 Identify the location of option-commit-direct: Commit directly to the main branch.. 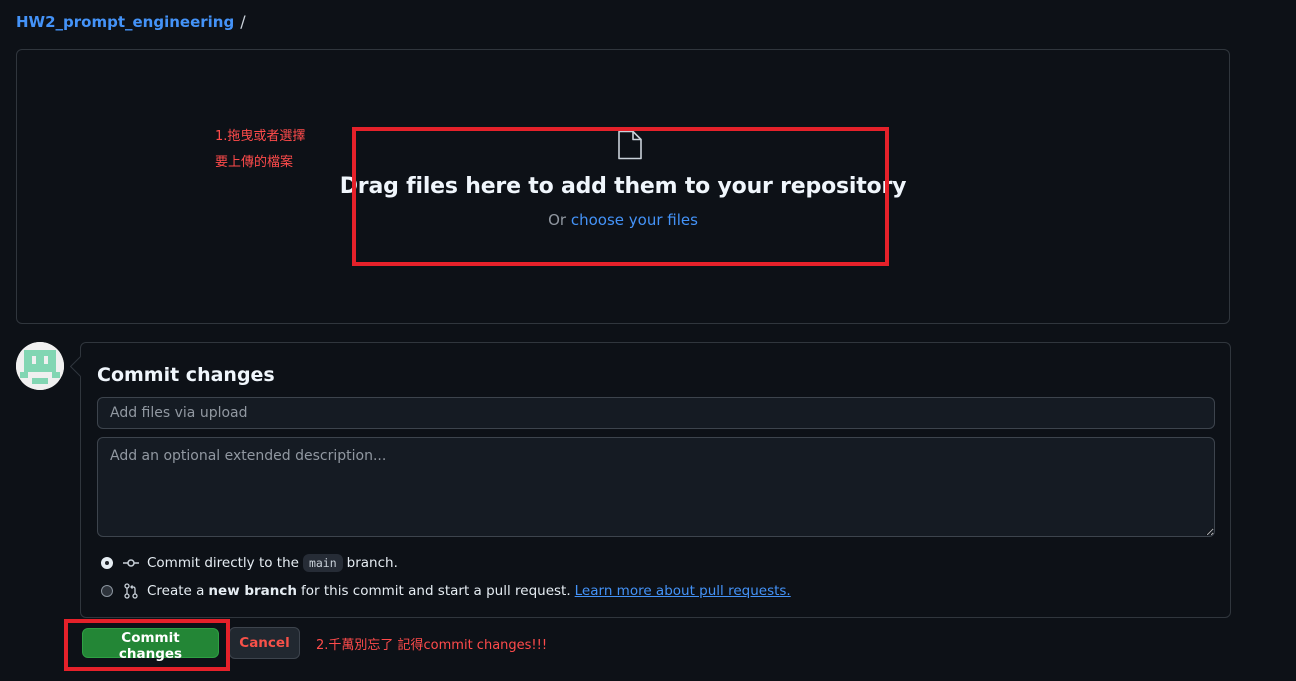
(249, 563).